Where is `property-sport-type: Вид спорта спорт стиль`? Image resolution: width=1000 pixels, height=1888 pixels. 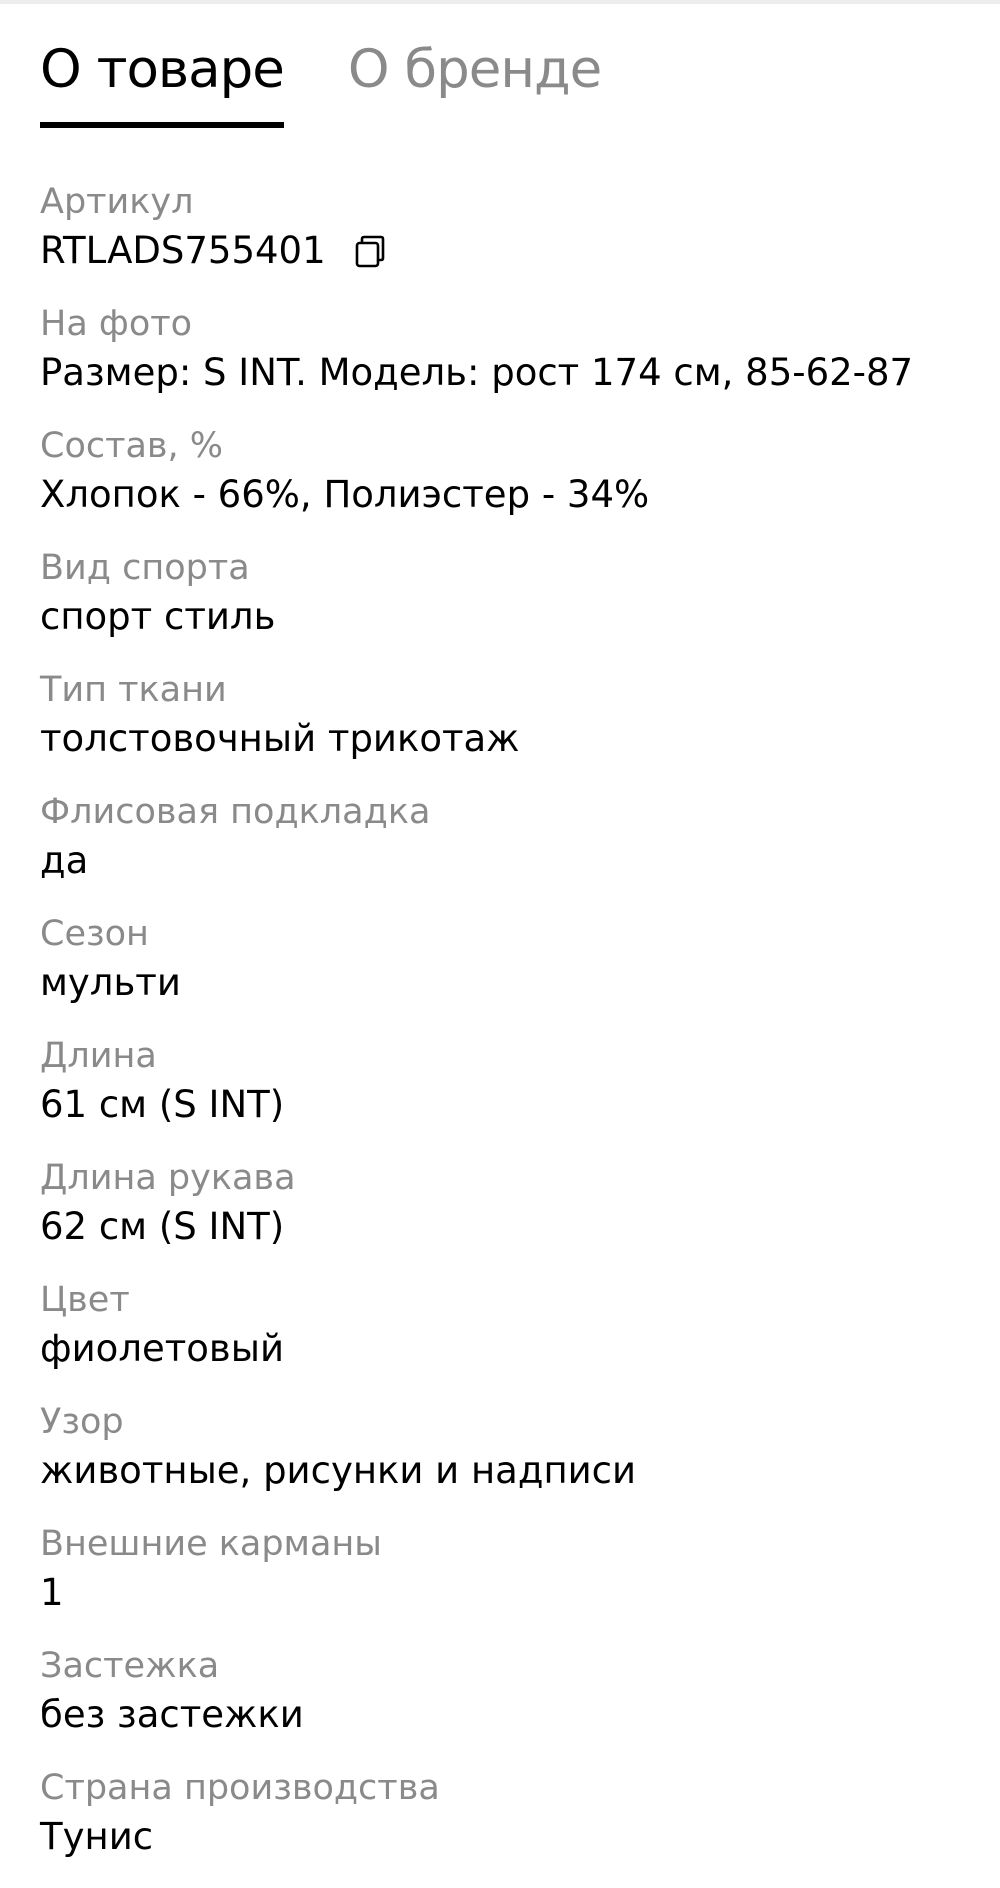
property-sport-type: Вид спорта спорт стиль is located at coordinates (510, 607).